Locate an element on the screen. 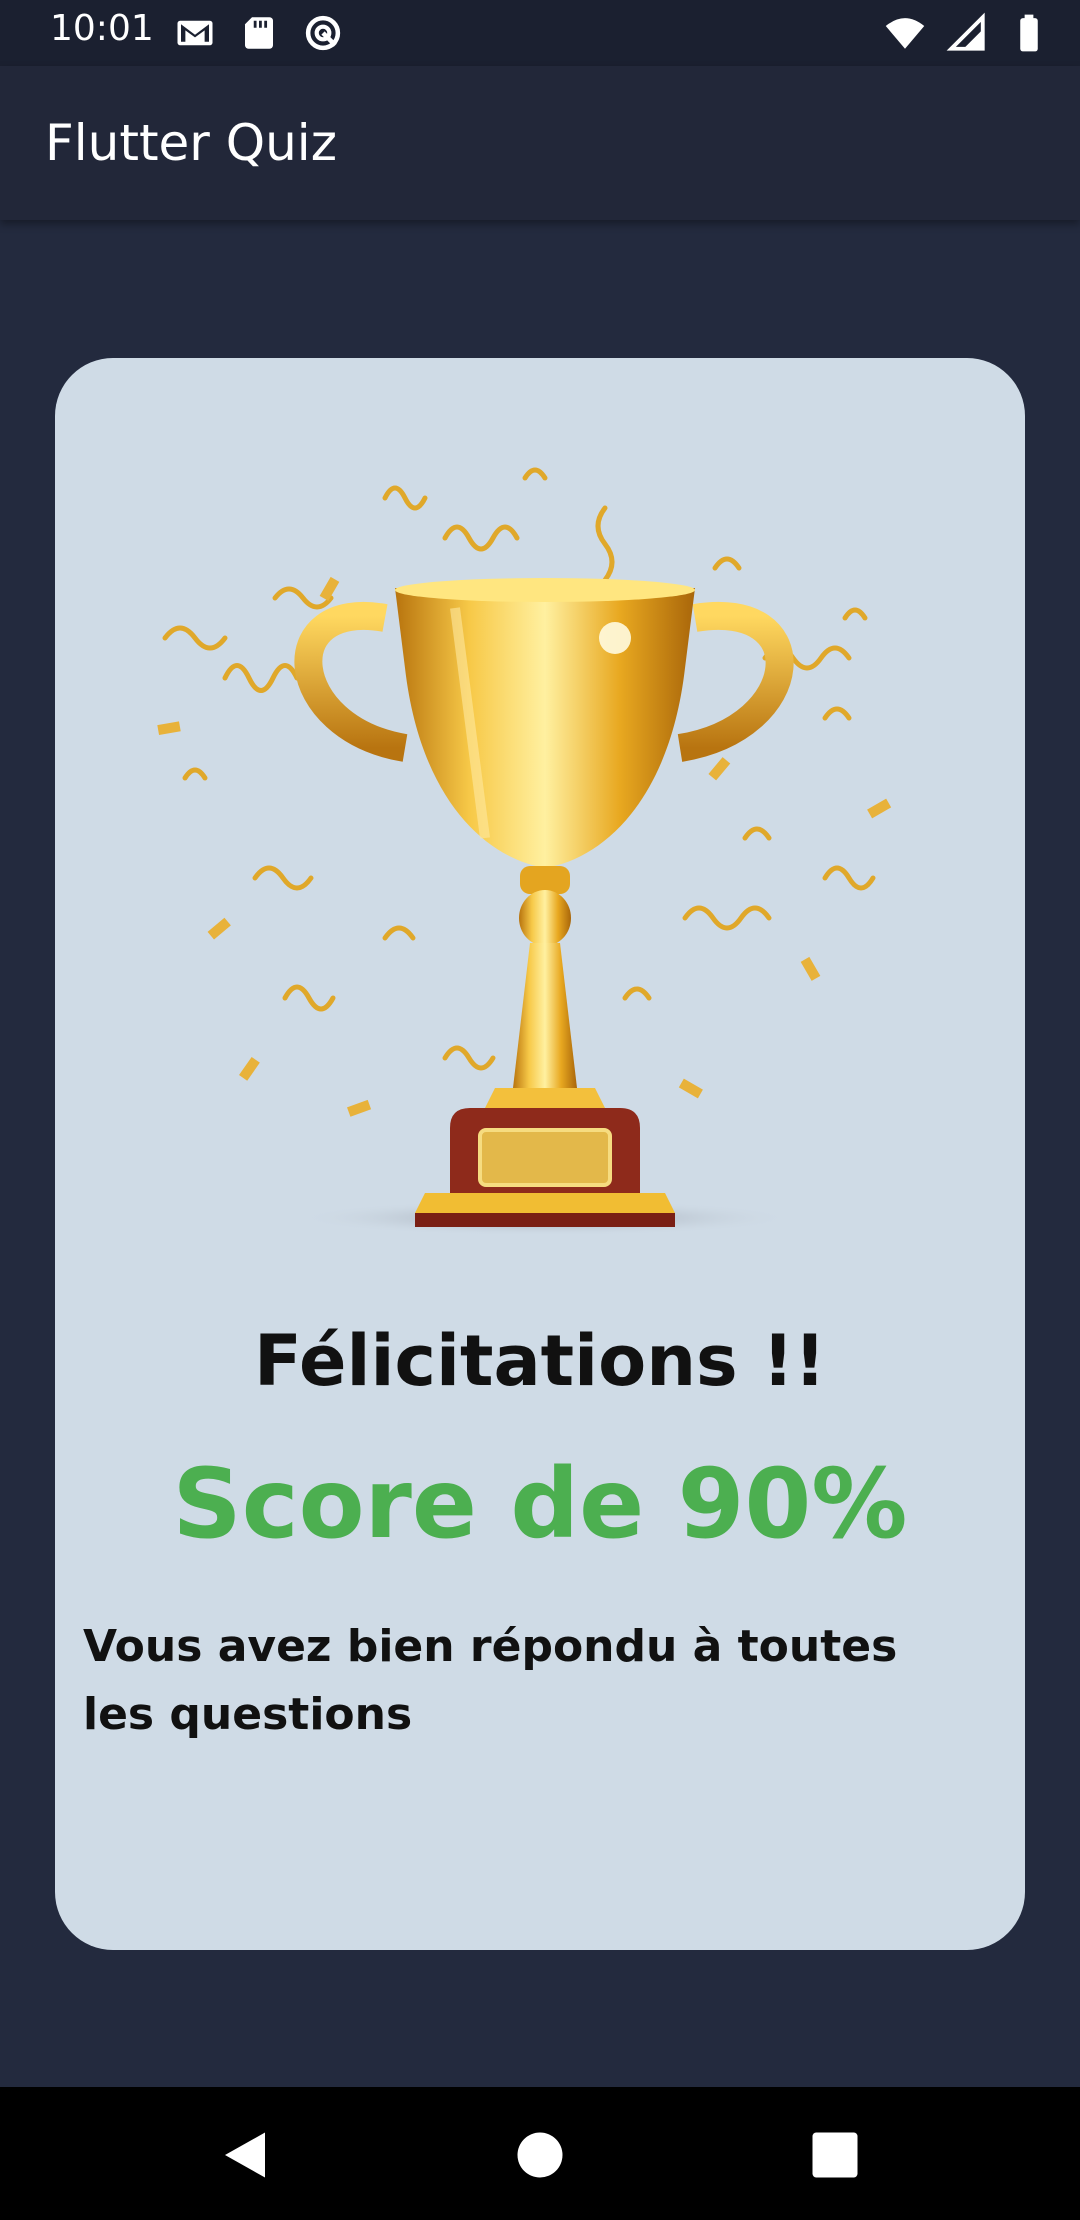  status-icons-left is located at coordinates (259, 33).